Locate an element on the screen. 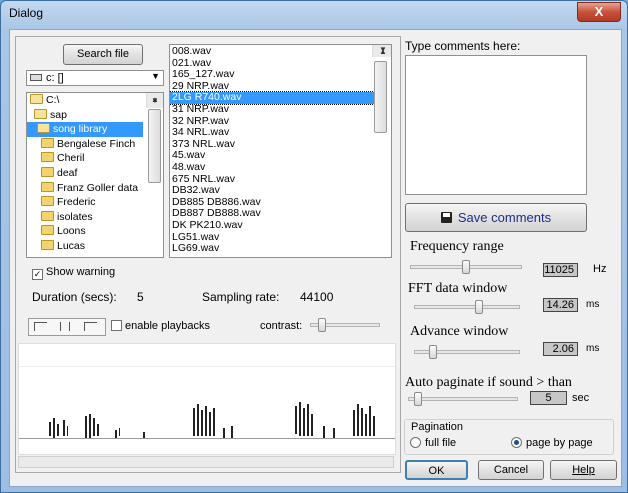 This screenshot has width=628, height=493. file-item: 34 NRL.wav is located at coordinates (280, 133).